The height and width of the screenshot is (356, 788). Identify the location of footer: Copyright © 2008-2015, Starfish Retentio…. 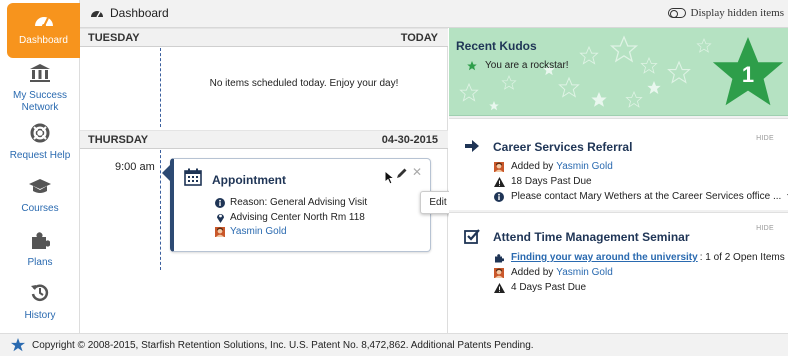
(394, 344).